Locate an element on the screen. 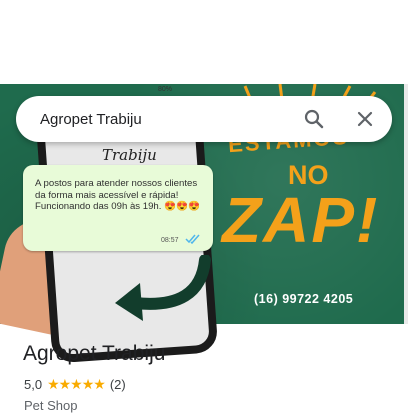 This screenshot has width=408, height=413. phone-contact-name: Trabiju is located at coordinates (129, 155).